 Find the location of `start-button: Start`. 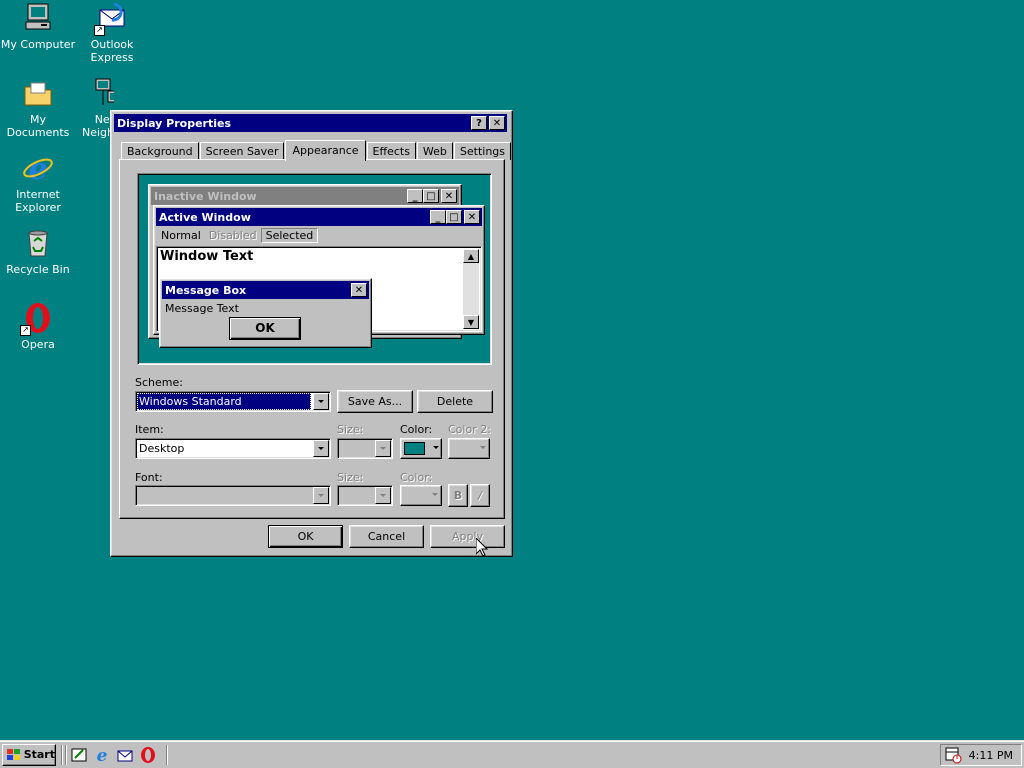

start-button: Start is located at coordinates (29, 755).